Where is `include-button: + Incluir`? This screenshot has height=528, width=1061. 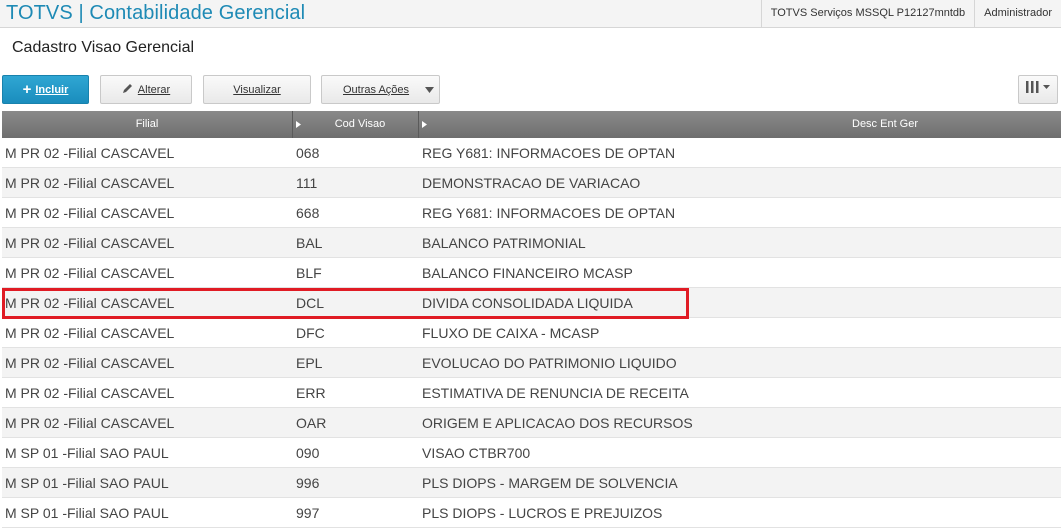
include-button: + Incluir is located at coordinates (45, 89).